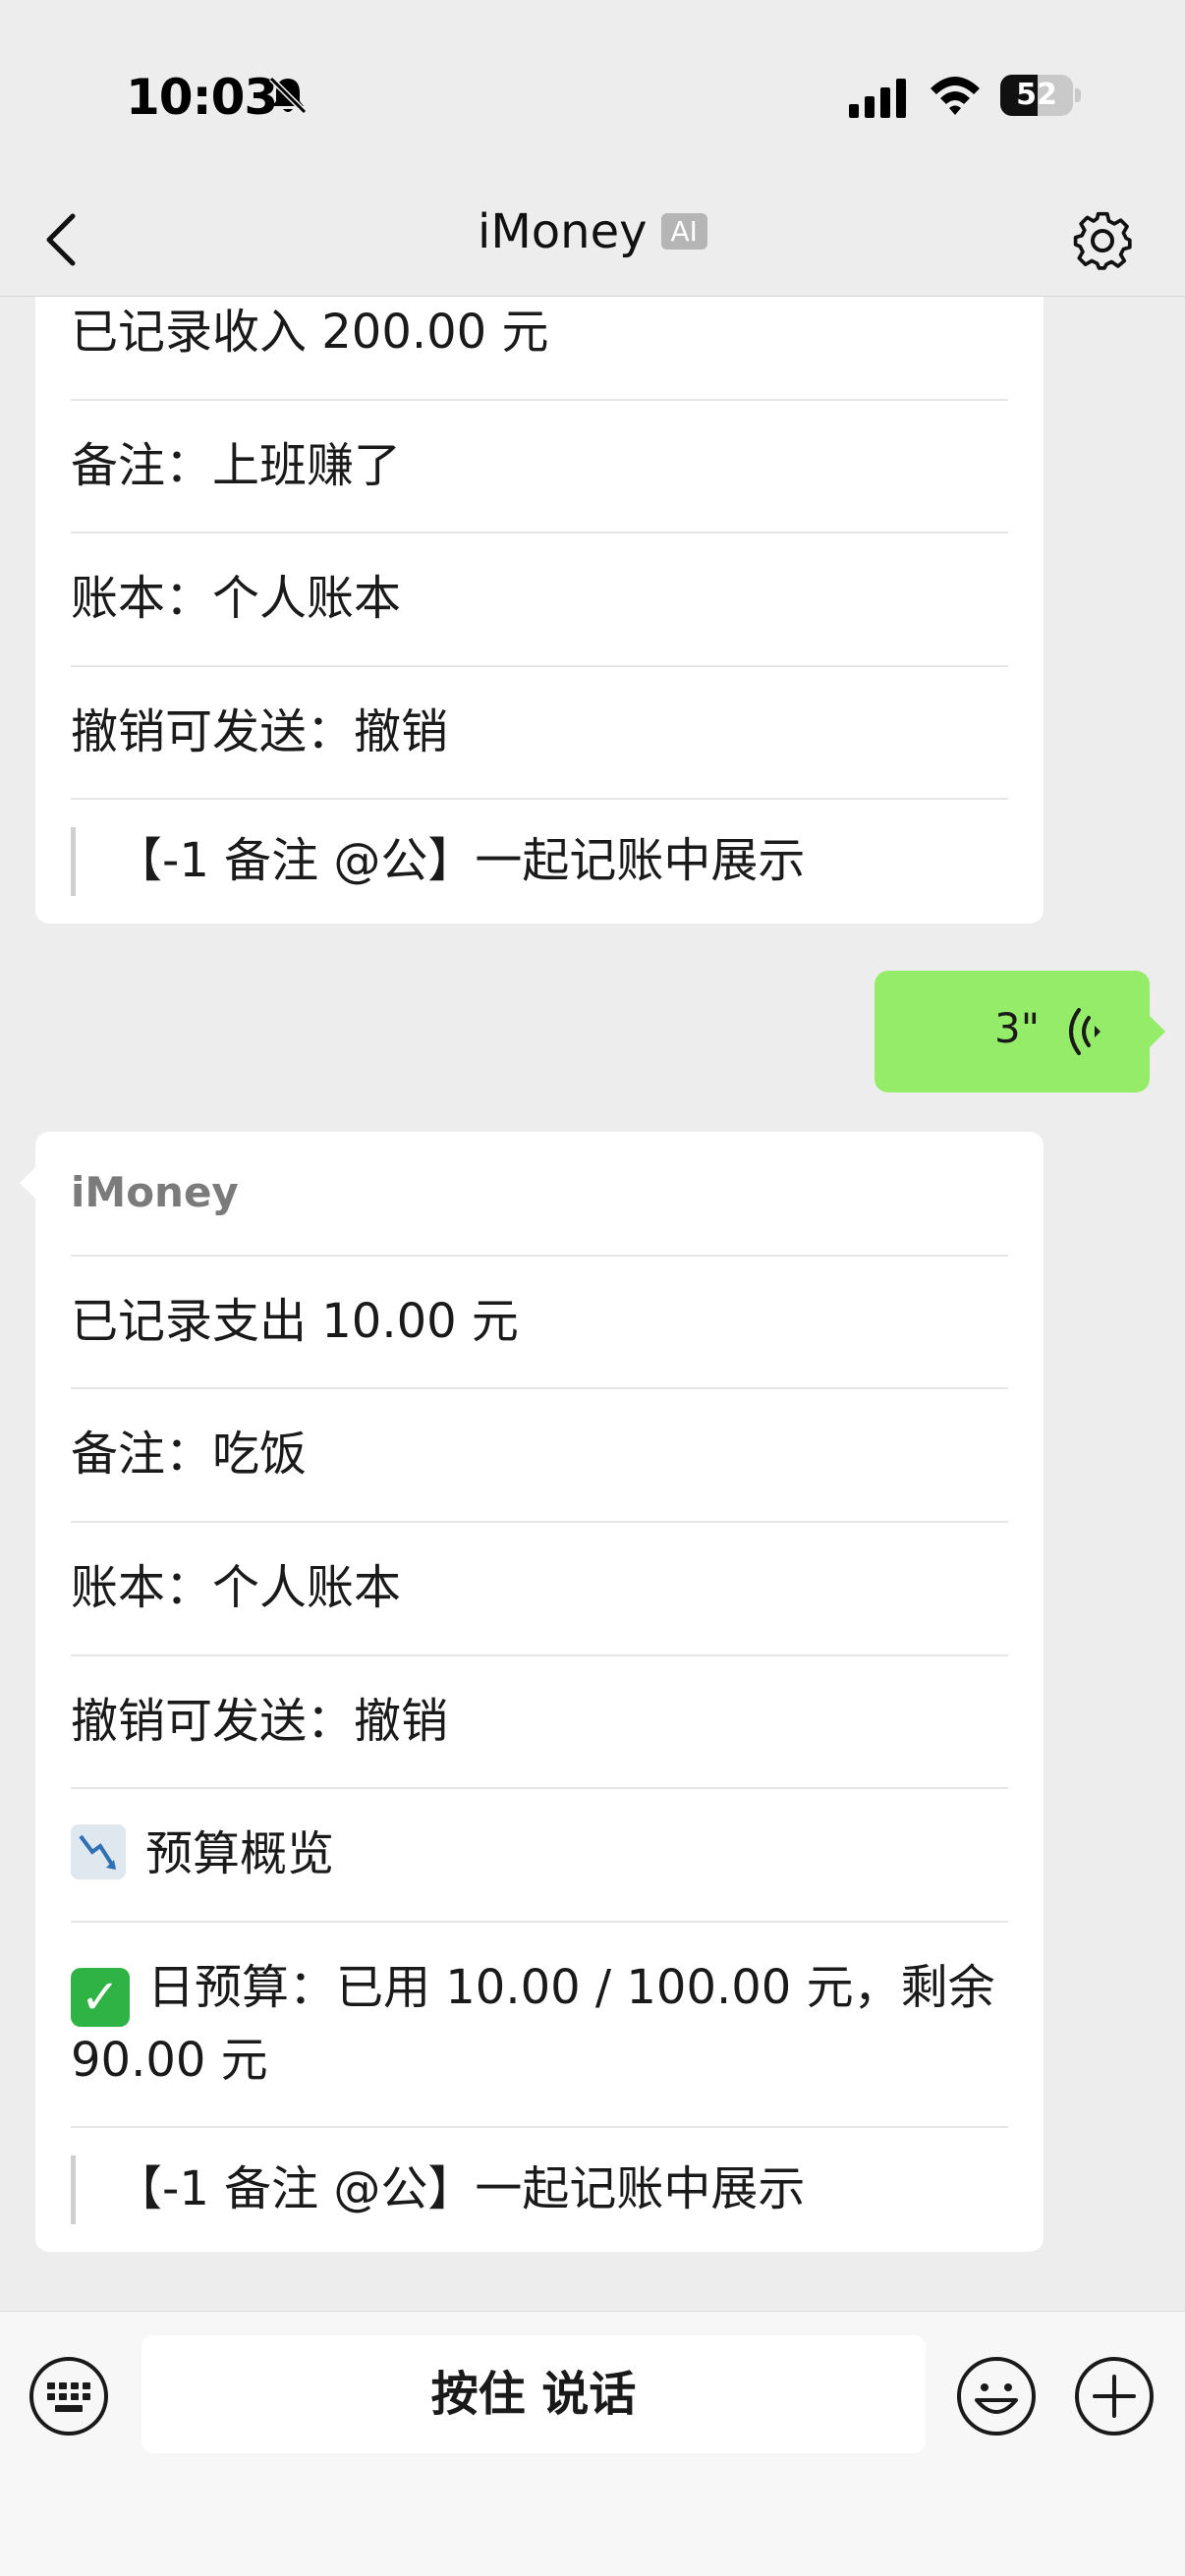  Describe the element at coordinates (534, 2394) in the screenshot. I see `hold-to-talk-button: 按住 说话` at that location.